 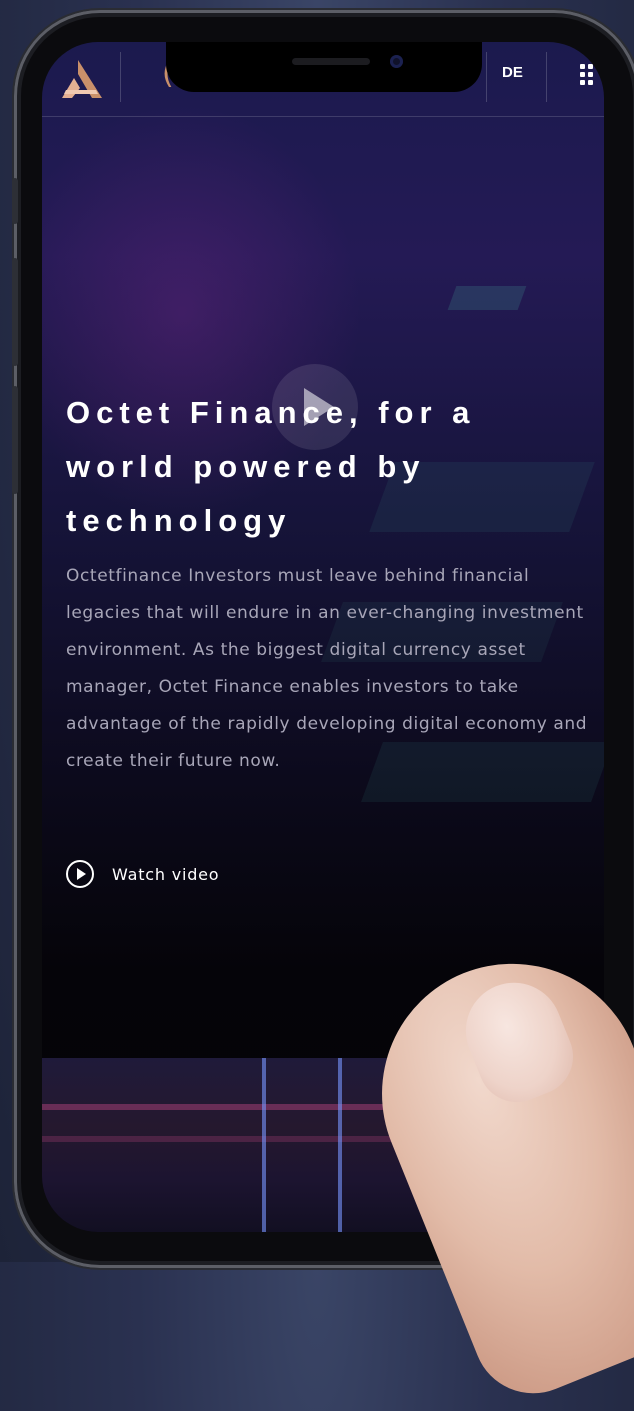 I want to click on watch-video-button: Watch video, so click(x=142, y=874).